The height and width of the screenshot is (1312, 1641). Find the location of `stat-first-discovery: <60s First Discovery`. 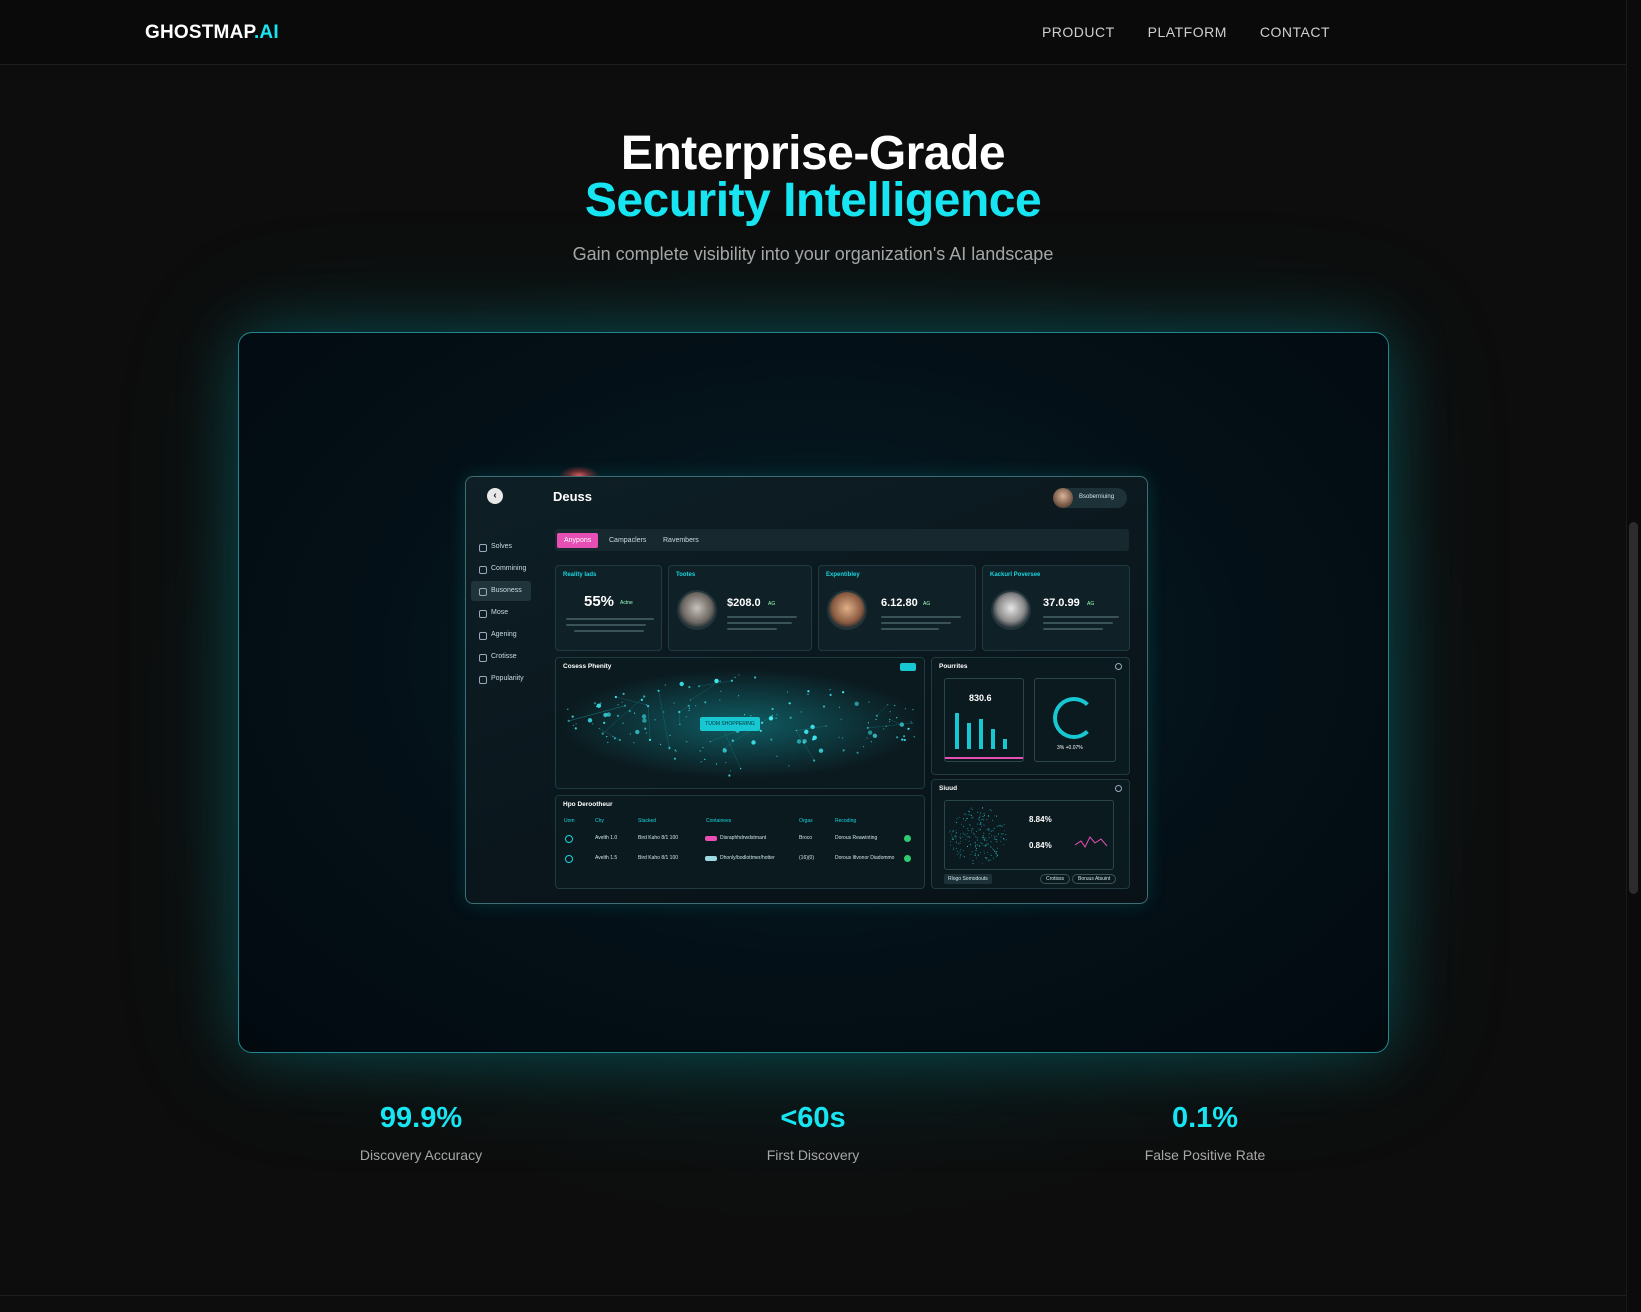

stat-first-discovery: <60s First Discovery is located at coordinates (813, 1132).